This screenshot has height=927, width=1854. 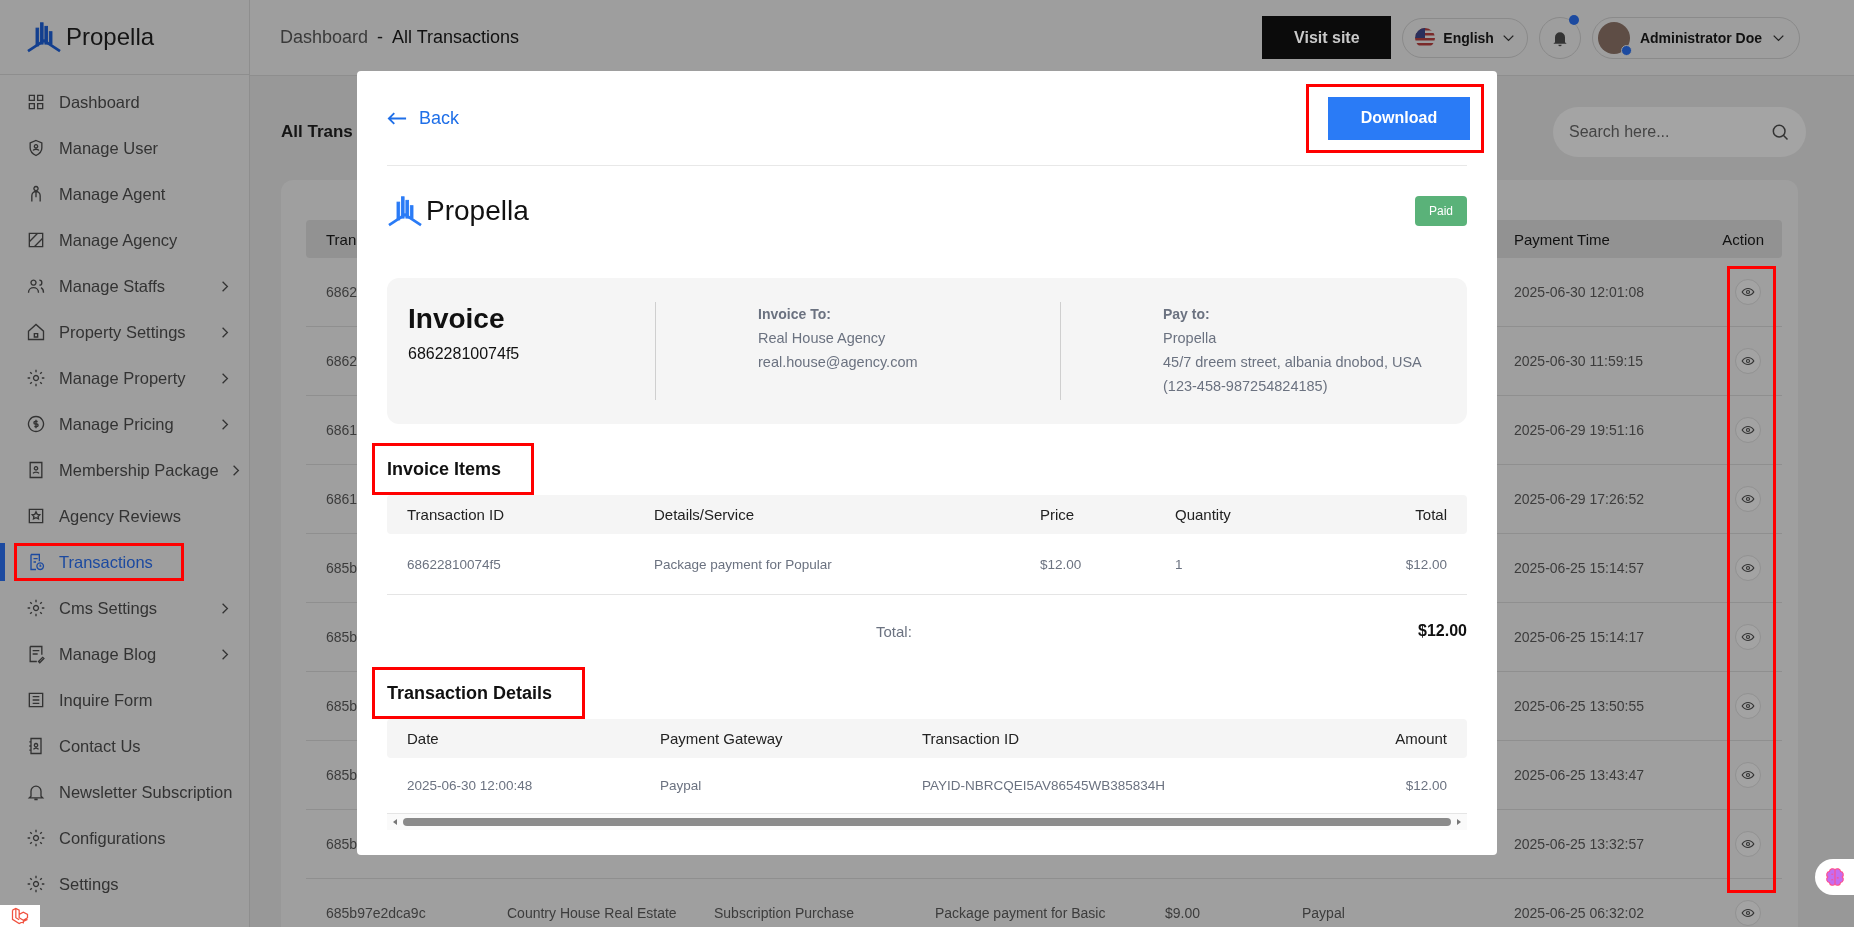 What do you see at coordinates (423, 118) in the screenshot?
I see `back-link: Back` at bounding box center [423, 118].